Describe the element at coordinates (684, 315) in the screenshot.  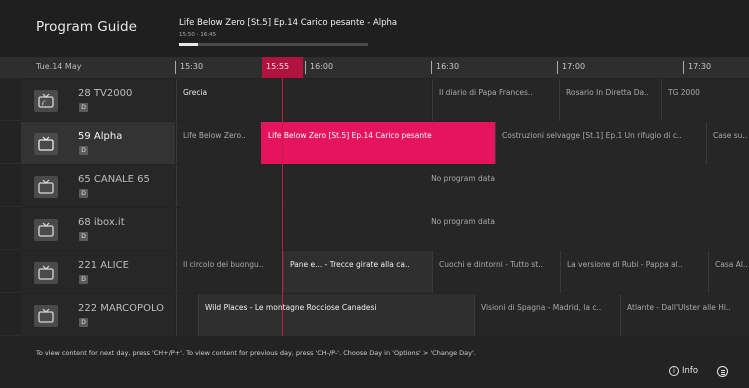
I see `program-cell: Atlante - Dall'Ulster alle Hi..` at that location.